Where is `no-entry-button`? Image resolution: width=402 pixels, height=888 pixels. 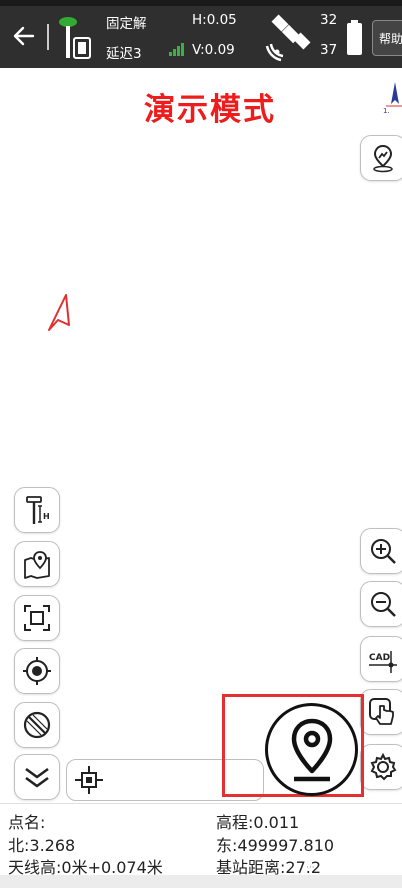 no-entry-button is located at coordinates (37, 725).